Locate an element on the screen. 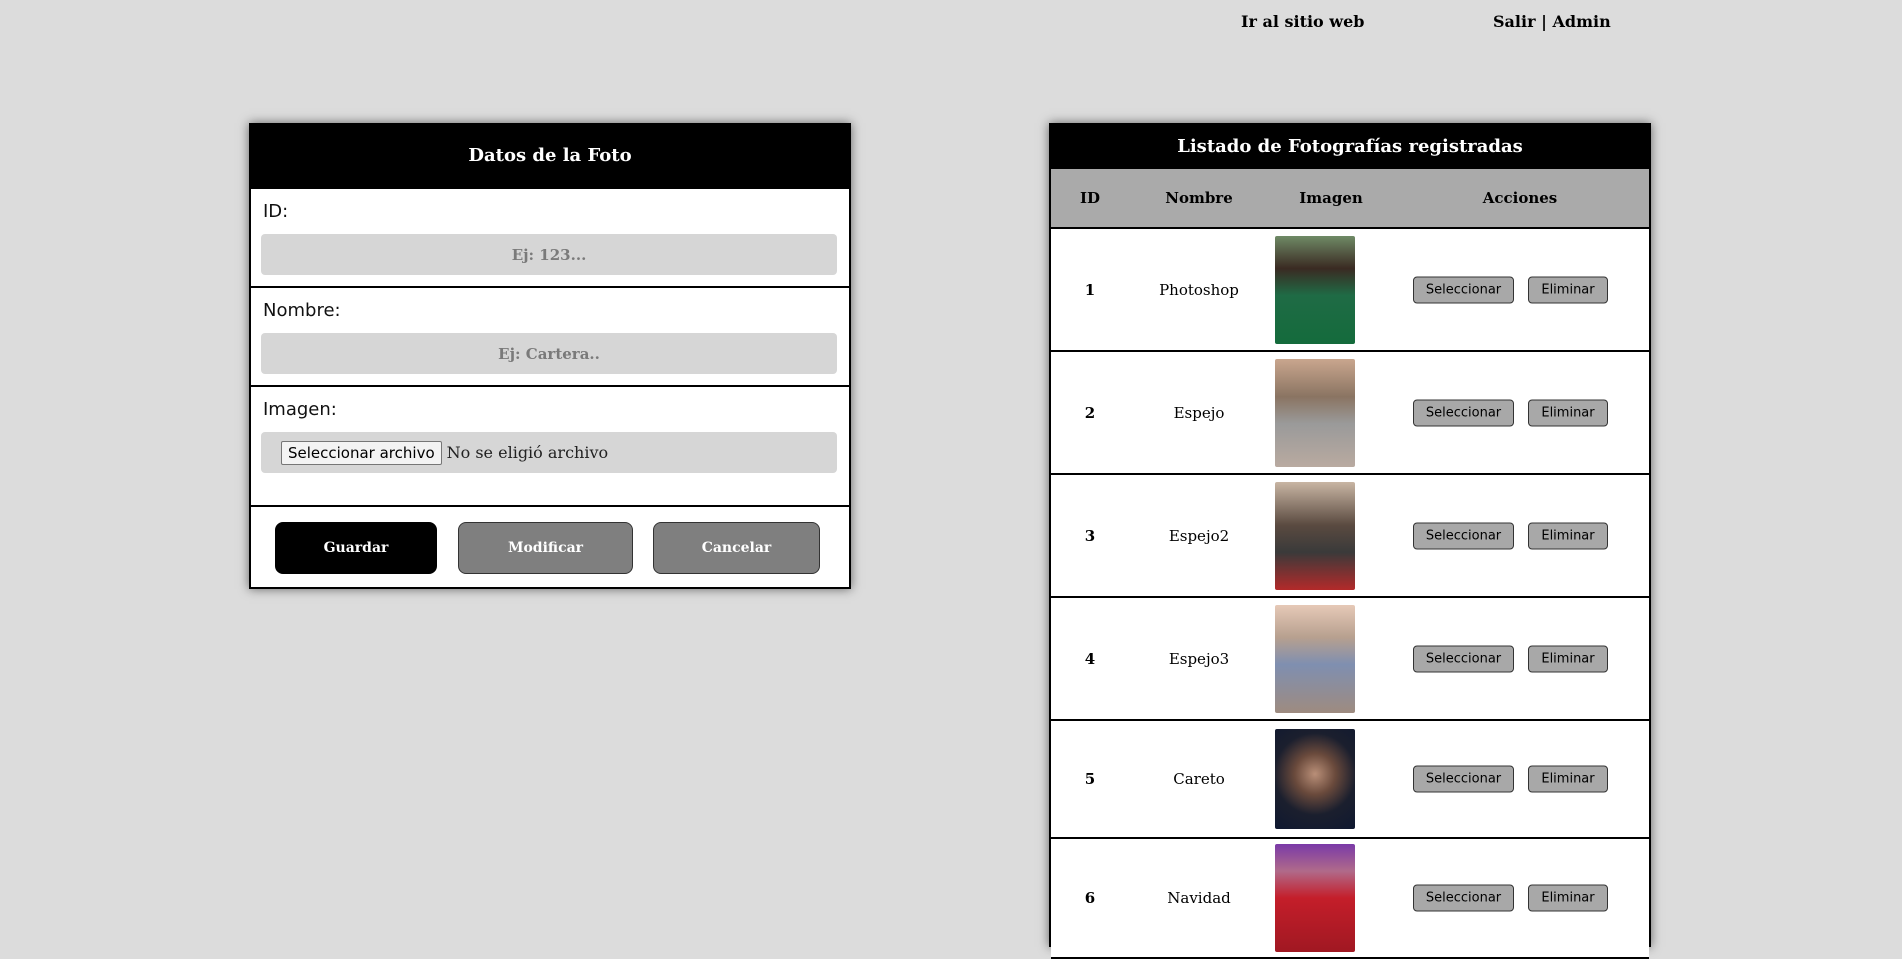  row-name: Espejo2 is located at coordinates (1199, 535).